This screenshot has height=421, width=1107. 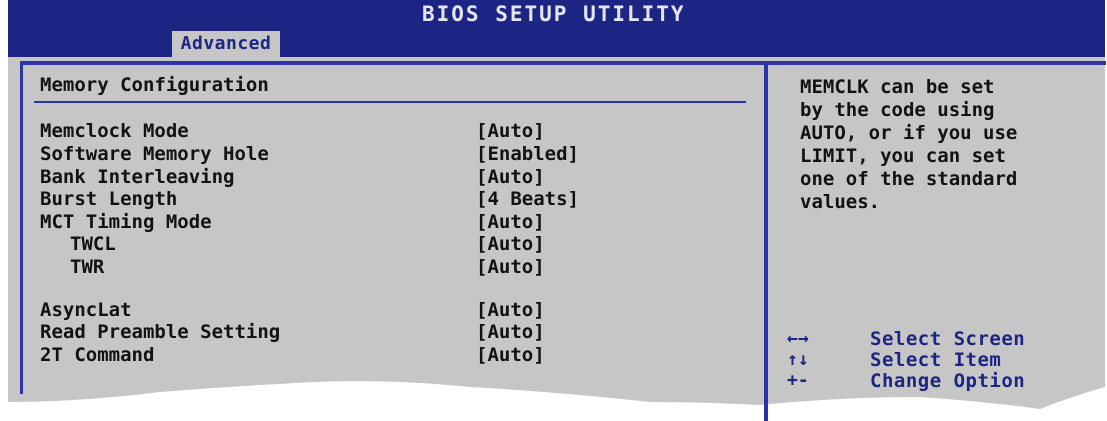 I want to click on left-right-arrow-icon: ←→, so click(x=798, y=338).